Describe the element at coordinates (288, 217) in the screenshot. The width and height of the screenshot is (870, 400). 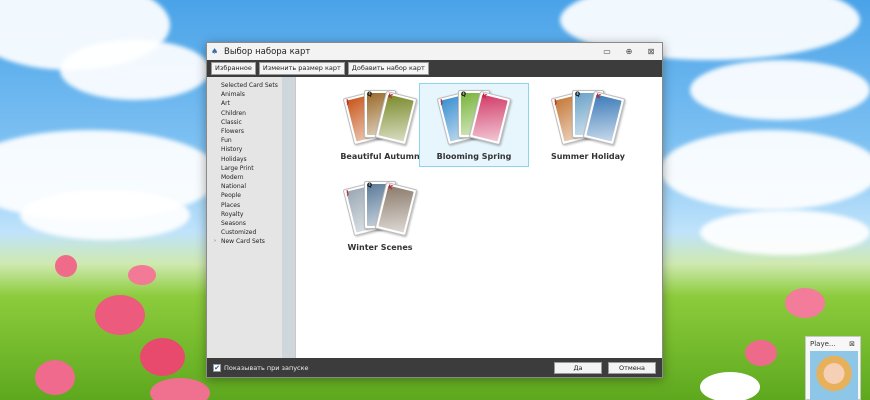
I see `sidebar-scroll-strip` at that location.